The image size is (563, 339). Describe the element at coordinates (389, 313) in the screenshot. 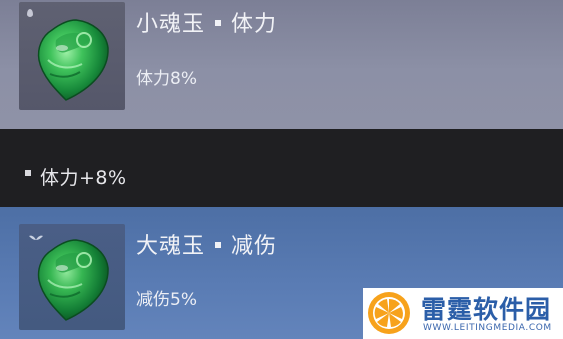

I see `orange-slice-logo-icon` at that location.